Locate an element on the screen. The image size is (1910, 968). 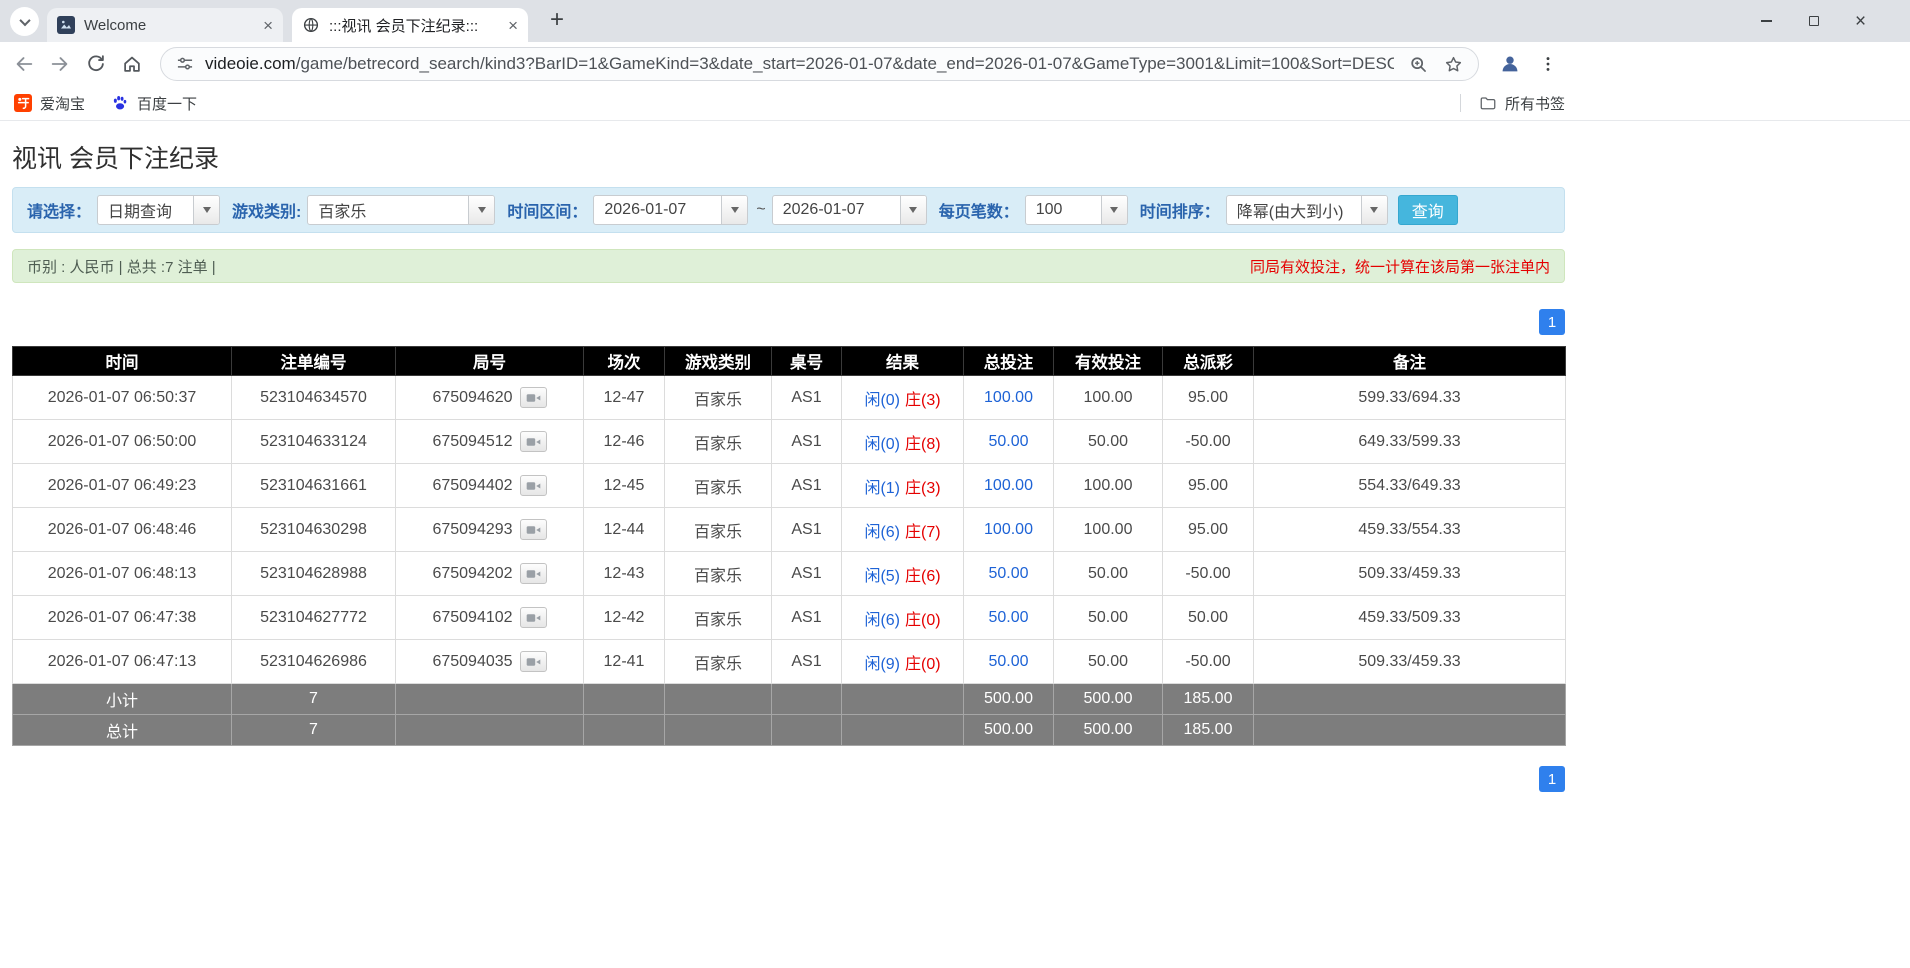
round-number: 675094402 is located at coordinates (472, 485).